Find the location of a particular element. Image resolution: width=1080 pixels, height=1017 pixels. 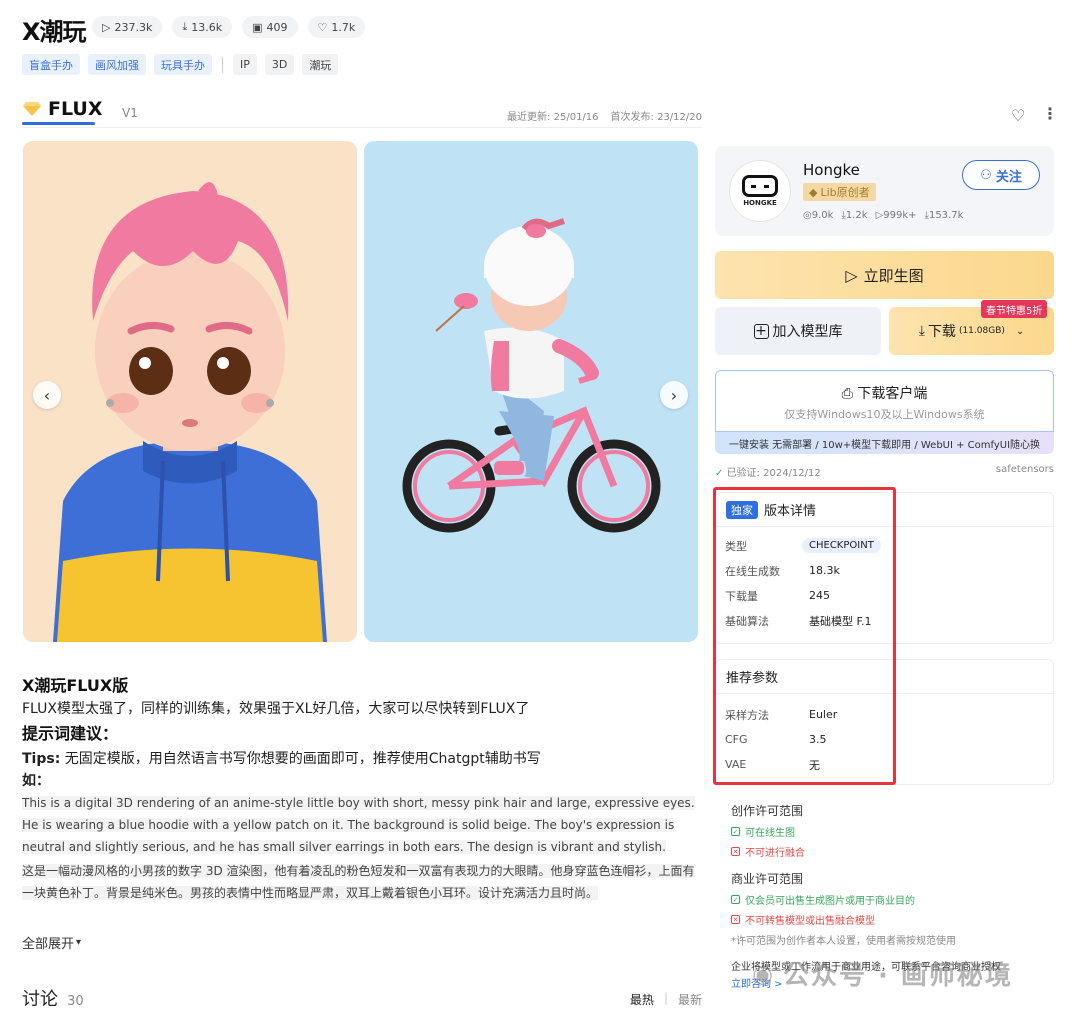

tag-item: 画风加强 is located at coordinates (117, 64).